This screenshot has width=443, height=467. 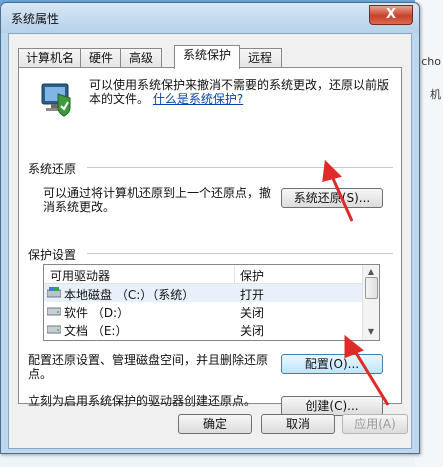 I want to click on tab-system-protection: 系统保护, so click(x=207, y=57).